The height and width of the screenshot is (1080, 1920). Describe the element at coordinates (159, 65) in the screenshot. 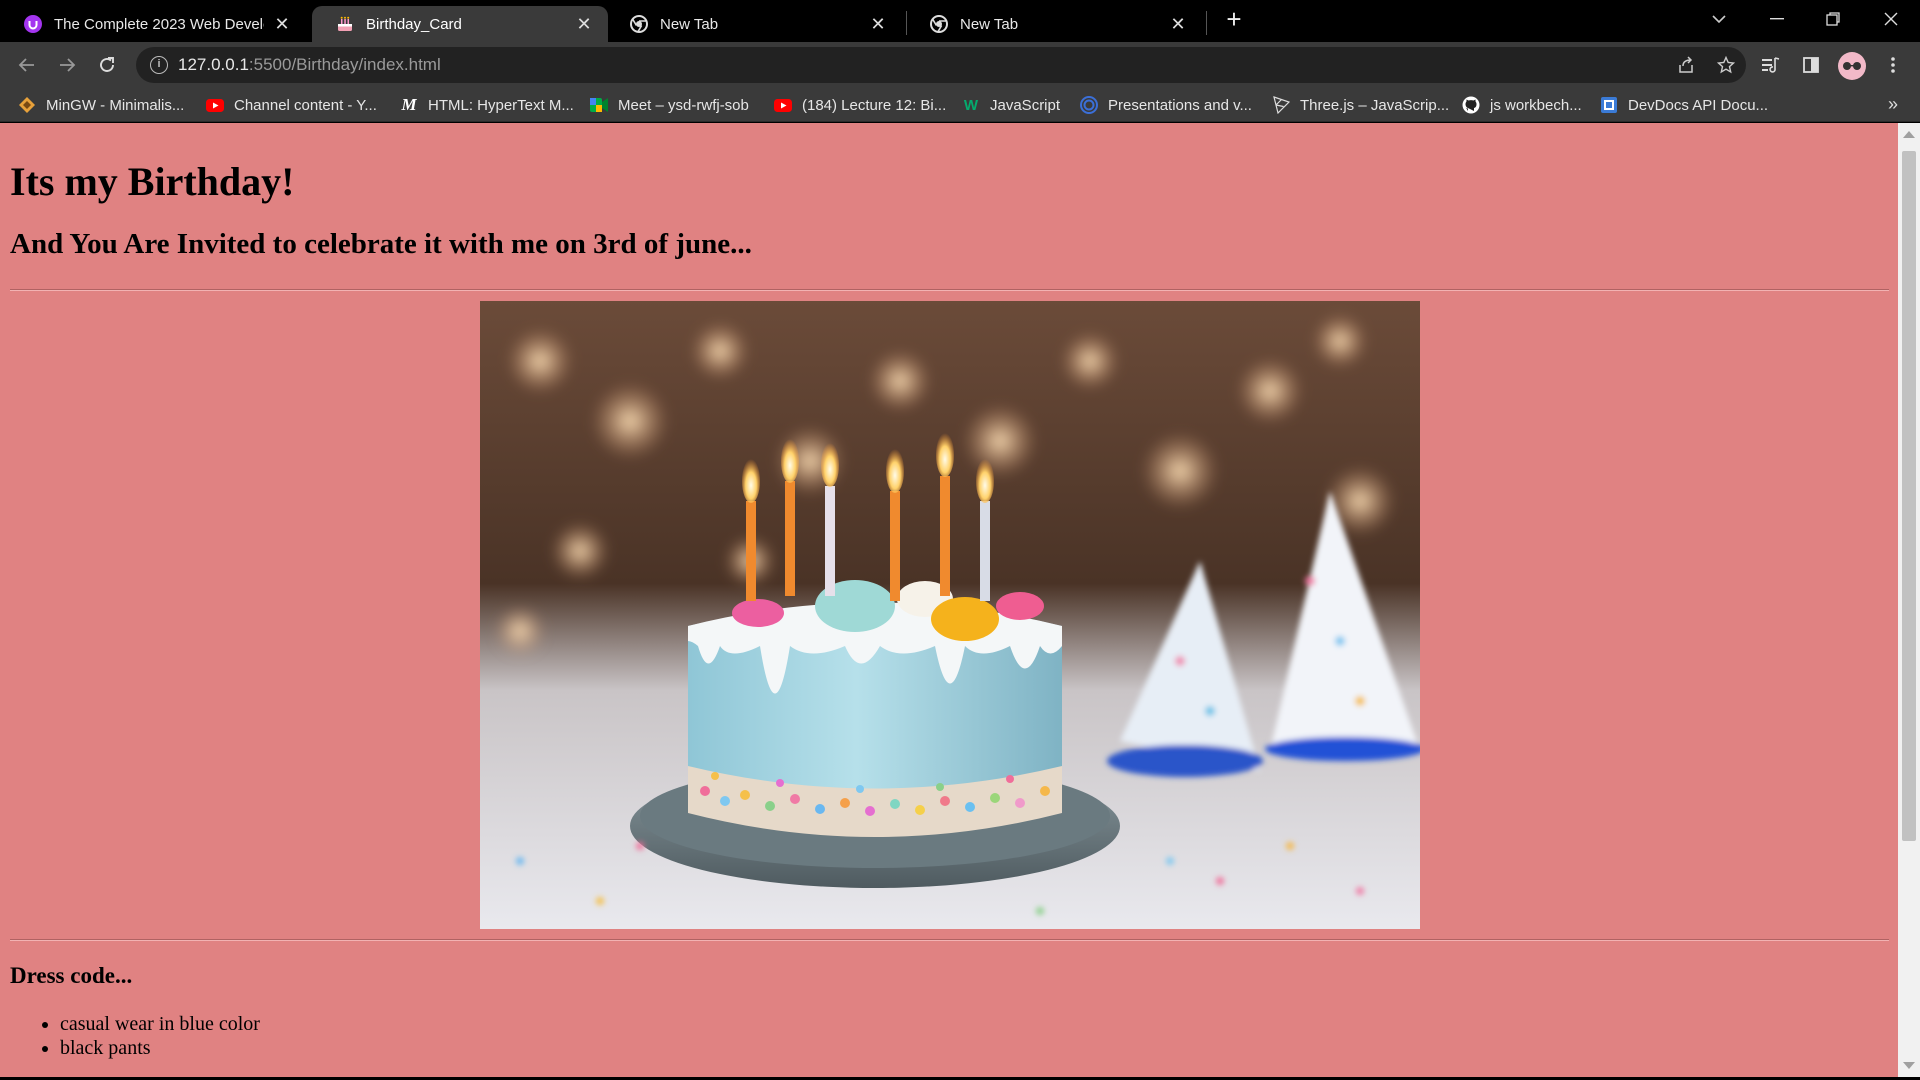

I see `site-info-icon: i` at that location.